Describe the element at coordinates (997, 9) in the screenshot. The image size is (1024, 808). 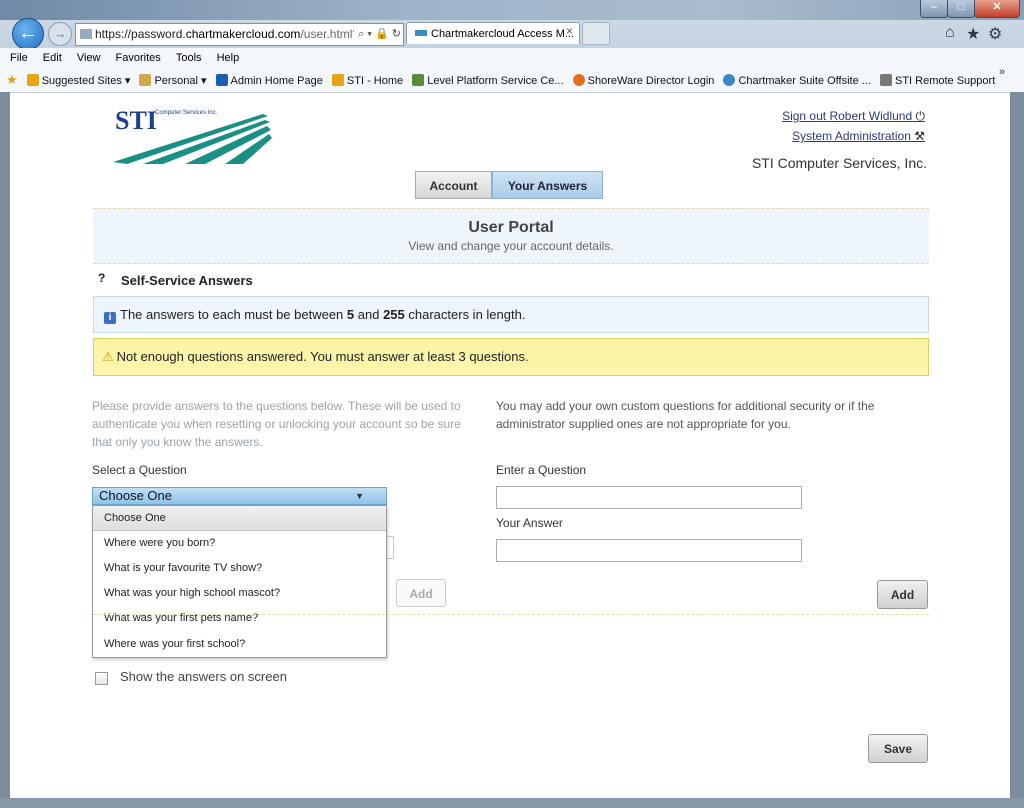
I see `close-window-button: ✕` at that location.